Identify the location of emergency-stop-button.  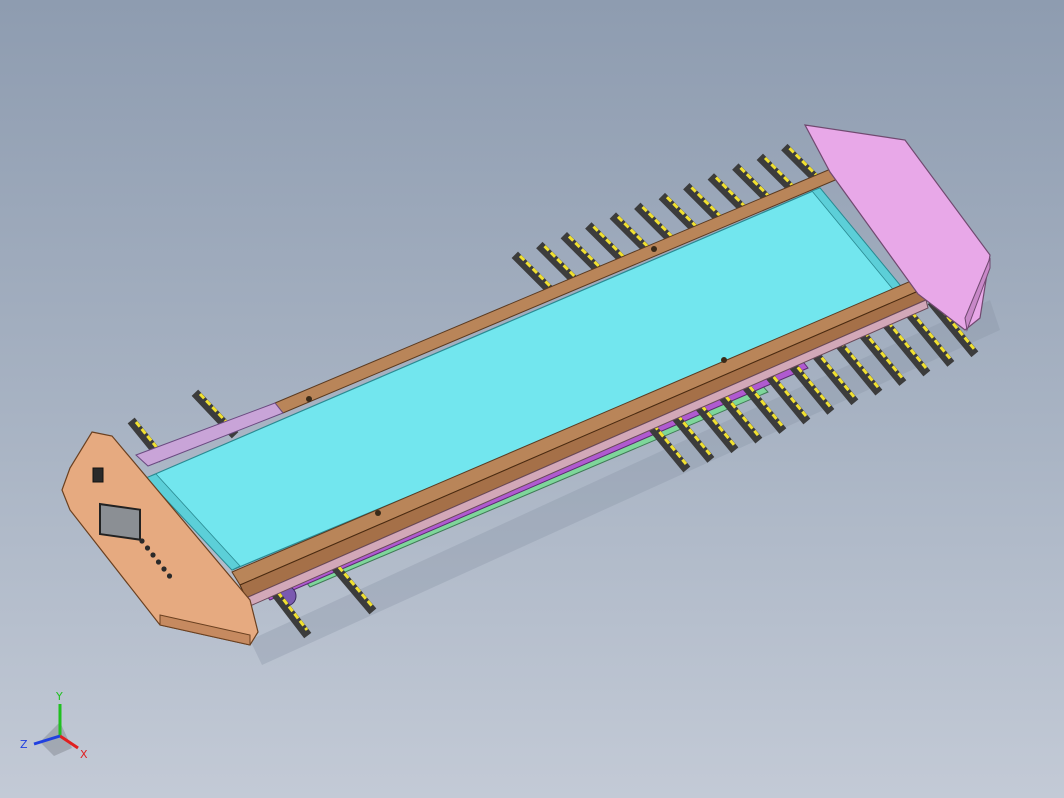
(98, 475).